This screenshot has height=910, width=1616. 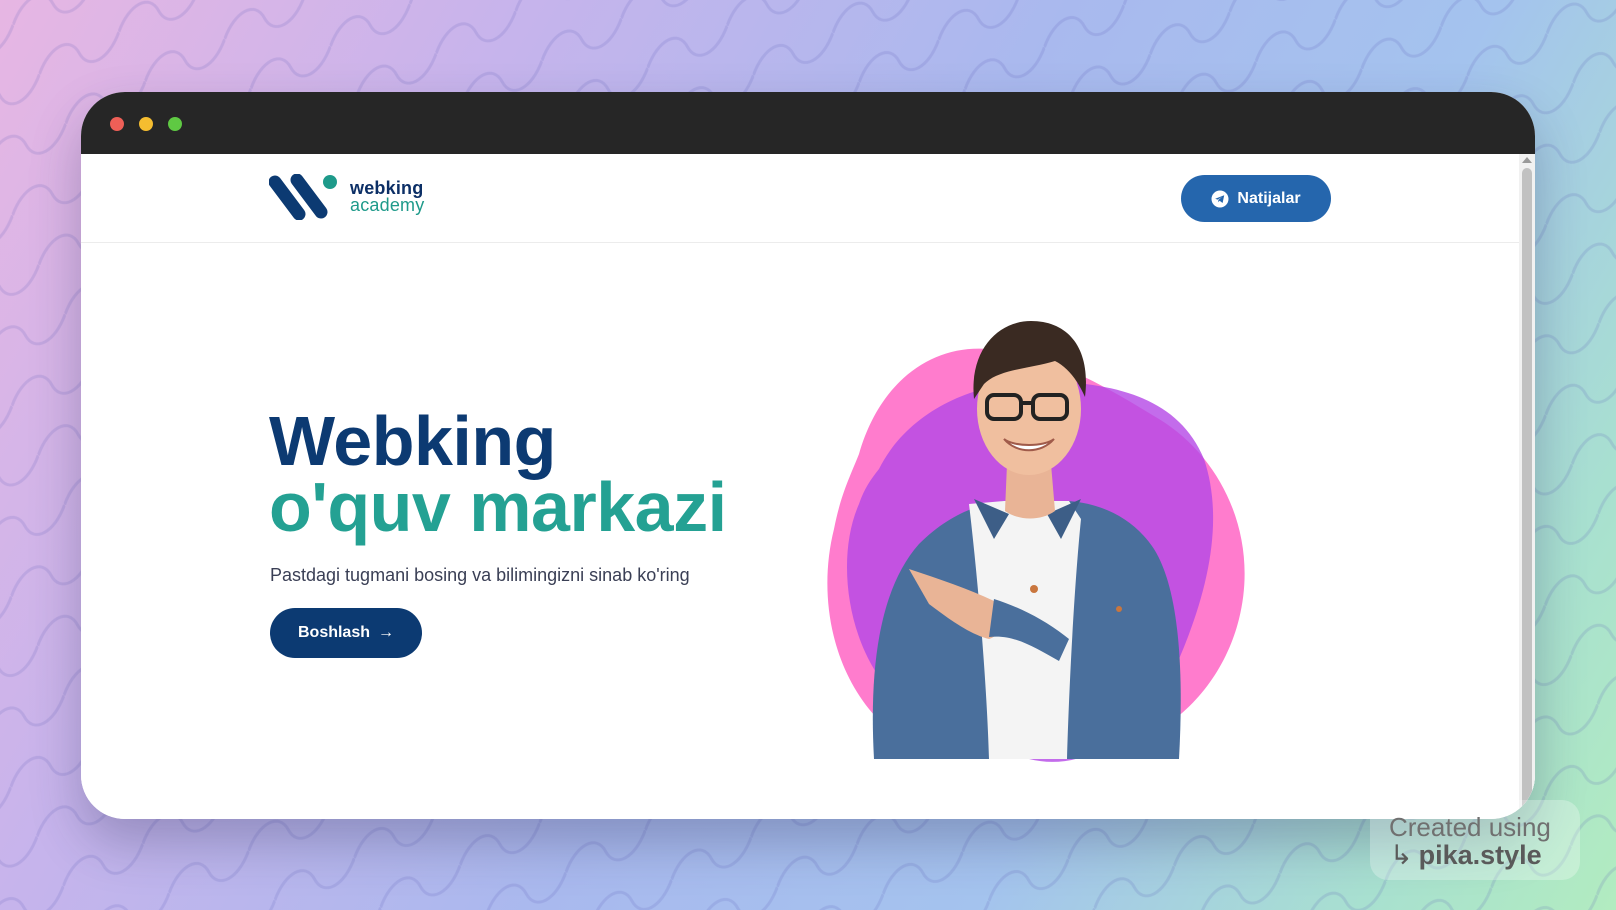 I want to click on start-button-label: Boshlash, so click(x=333, y=632).